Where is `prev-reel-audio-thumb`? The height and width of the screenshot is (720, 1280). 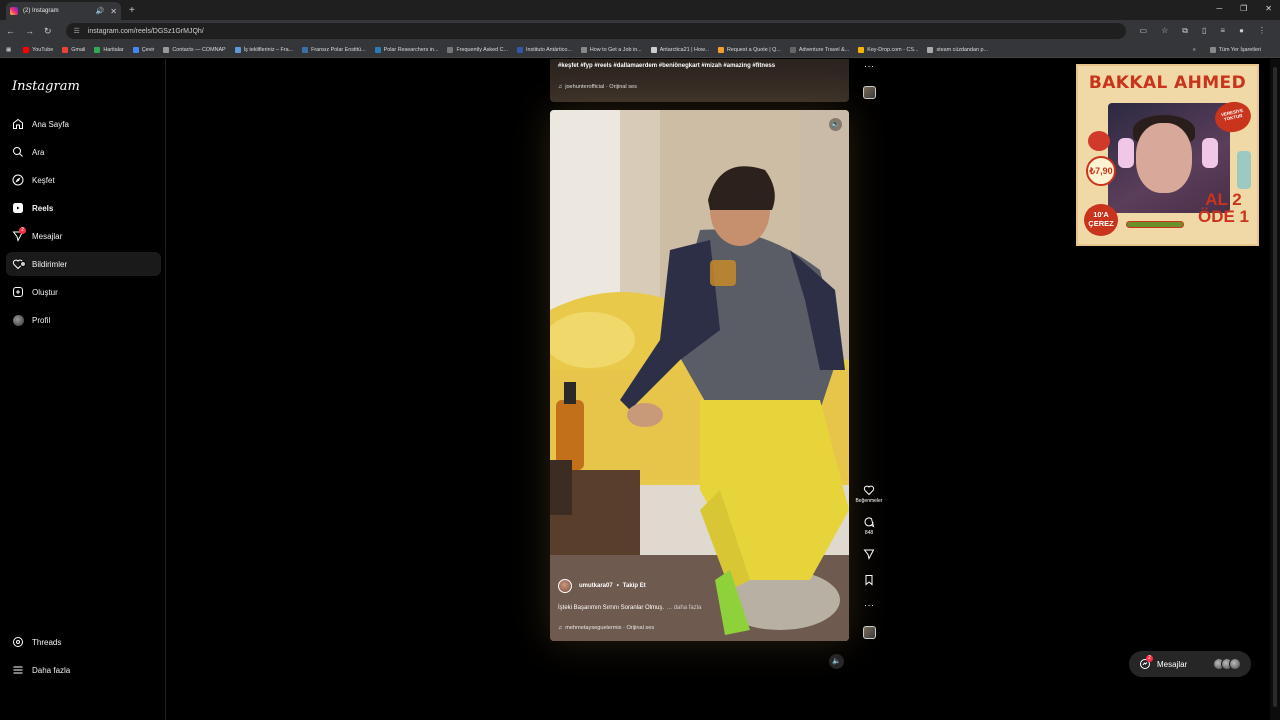
prev-reel-audio-thumb is located at coordinates (869, 92).